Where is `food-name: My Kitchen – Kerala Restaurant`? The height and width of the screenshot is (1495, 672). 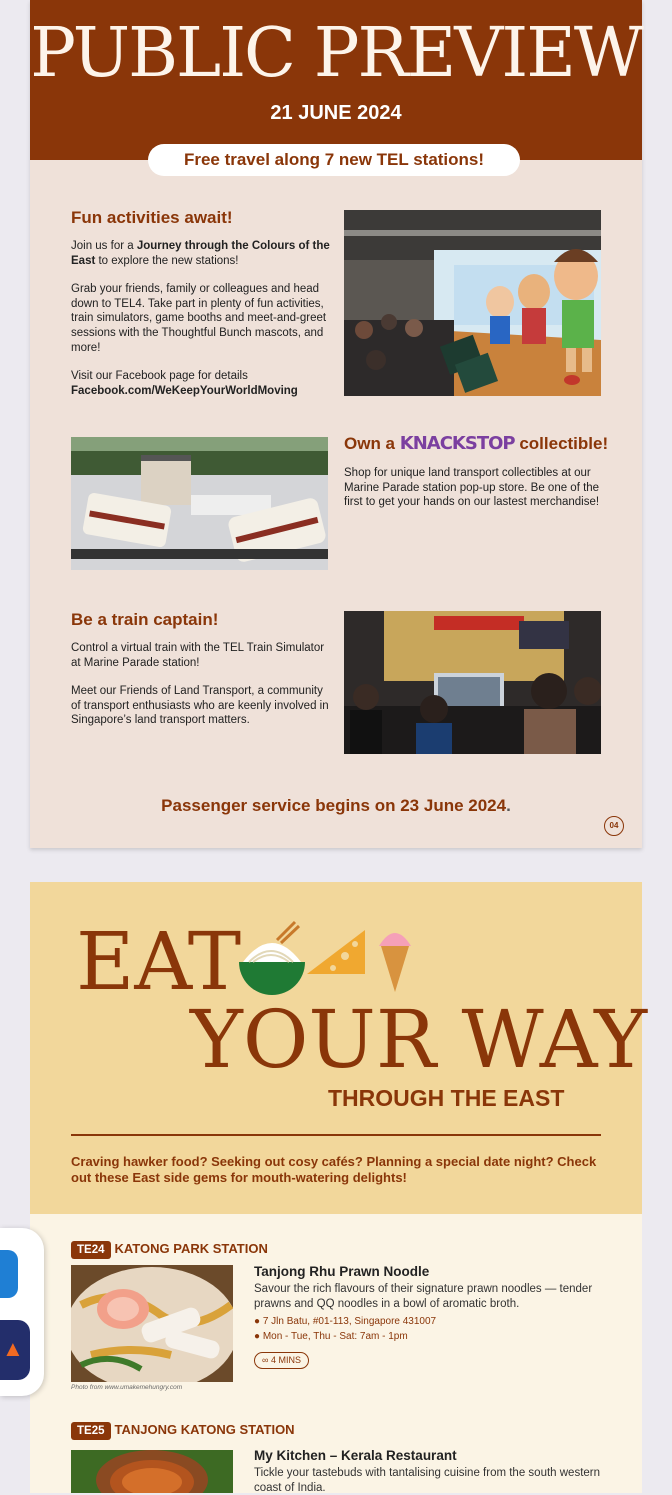
food-name: My Kitchen – Kerala Restaurant is located at coordinates (355, 1455).